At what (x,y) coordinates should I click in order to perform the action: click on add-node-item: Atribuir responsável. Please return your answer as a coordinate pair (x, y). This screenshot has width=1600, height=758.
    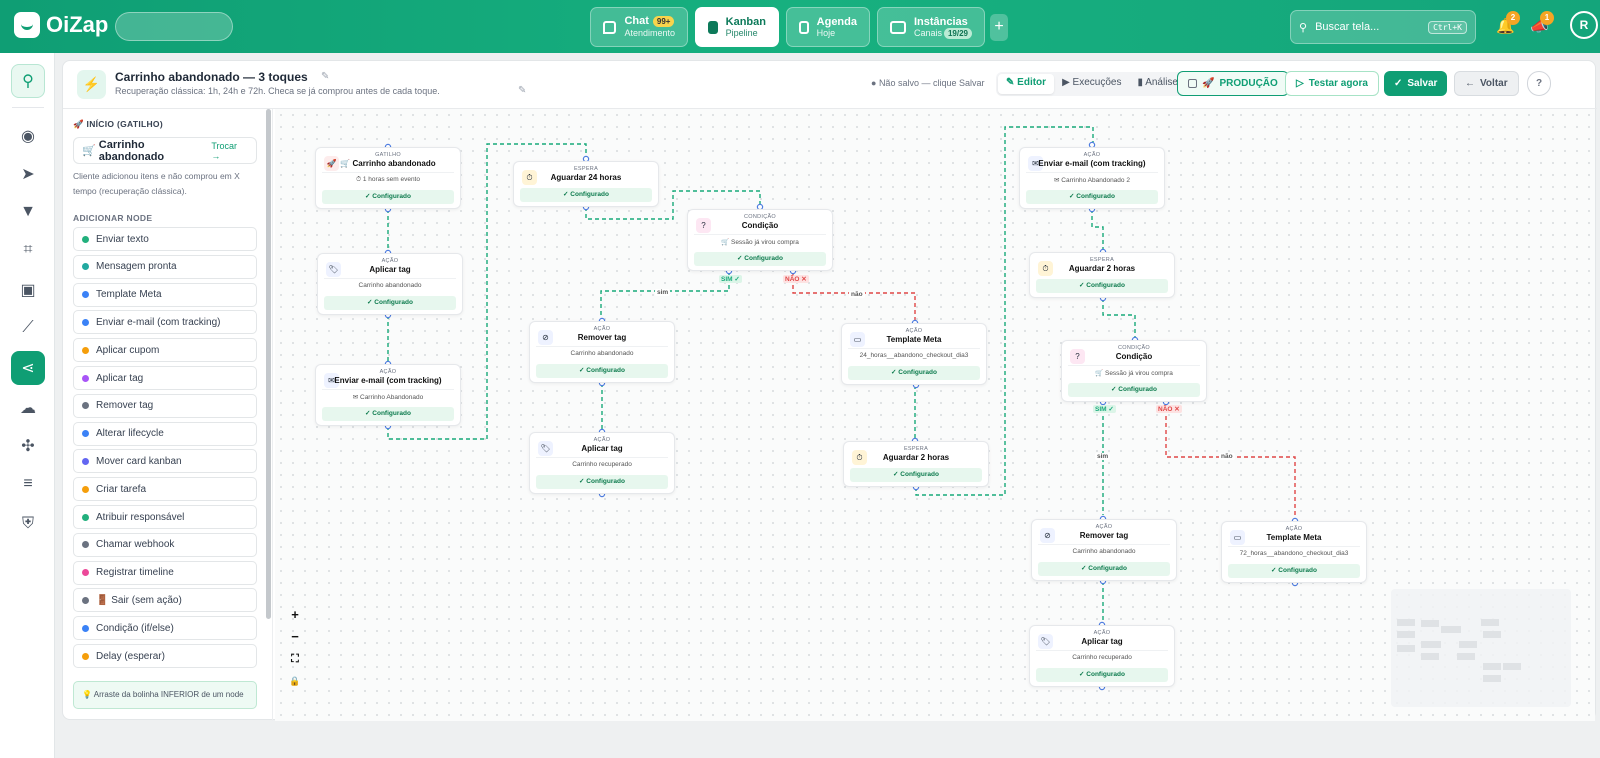
    Looking at the image, I should click on (165, 517).